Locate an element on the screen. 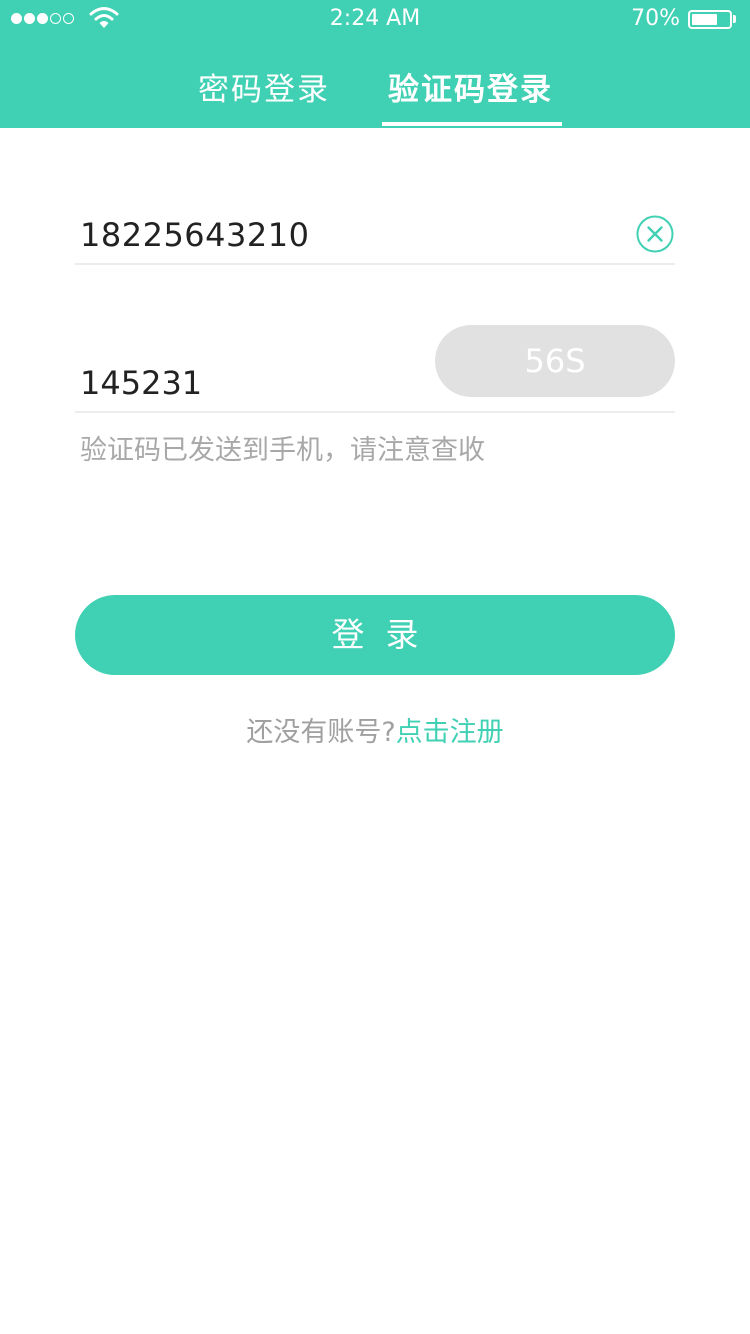  active-tab-indicator is located at coordinates (472, 124).